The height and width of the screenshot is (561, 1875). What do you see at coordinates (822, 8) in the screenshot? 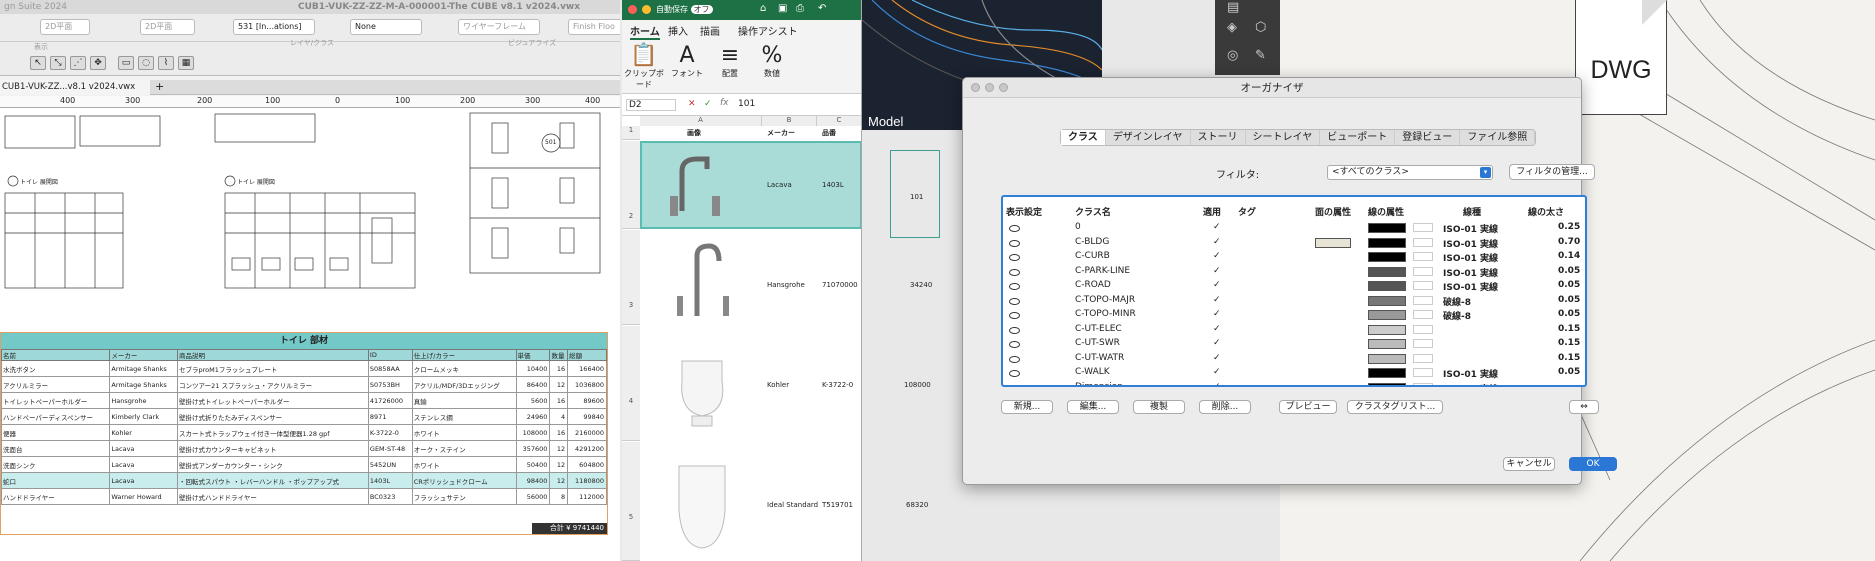
I see `undo-icon: ↶` at bounding box center [822, 8].